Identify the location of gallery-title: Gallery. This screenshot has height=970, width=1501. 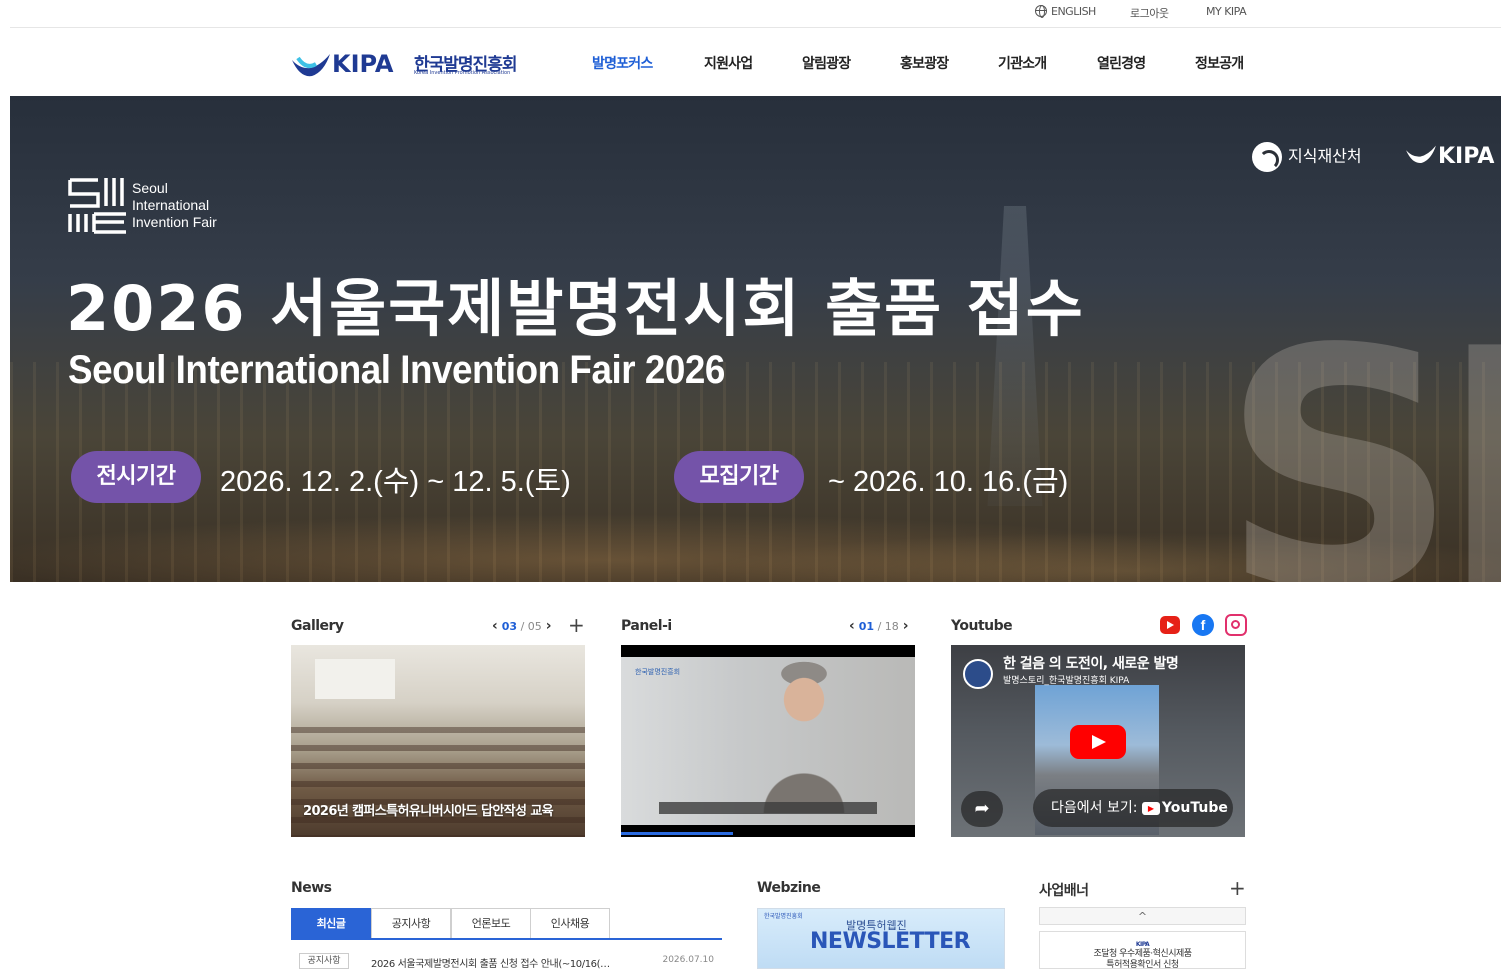
(317, 626).